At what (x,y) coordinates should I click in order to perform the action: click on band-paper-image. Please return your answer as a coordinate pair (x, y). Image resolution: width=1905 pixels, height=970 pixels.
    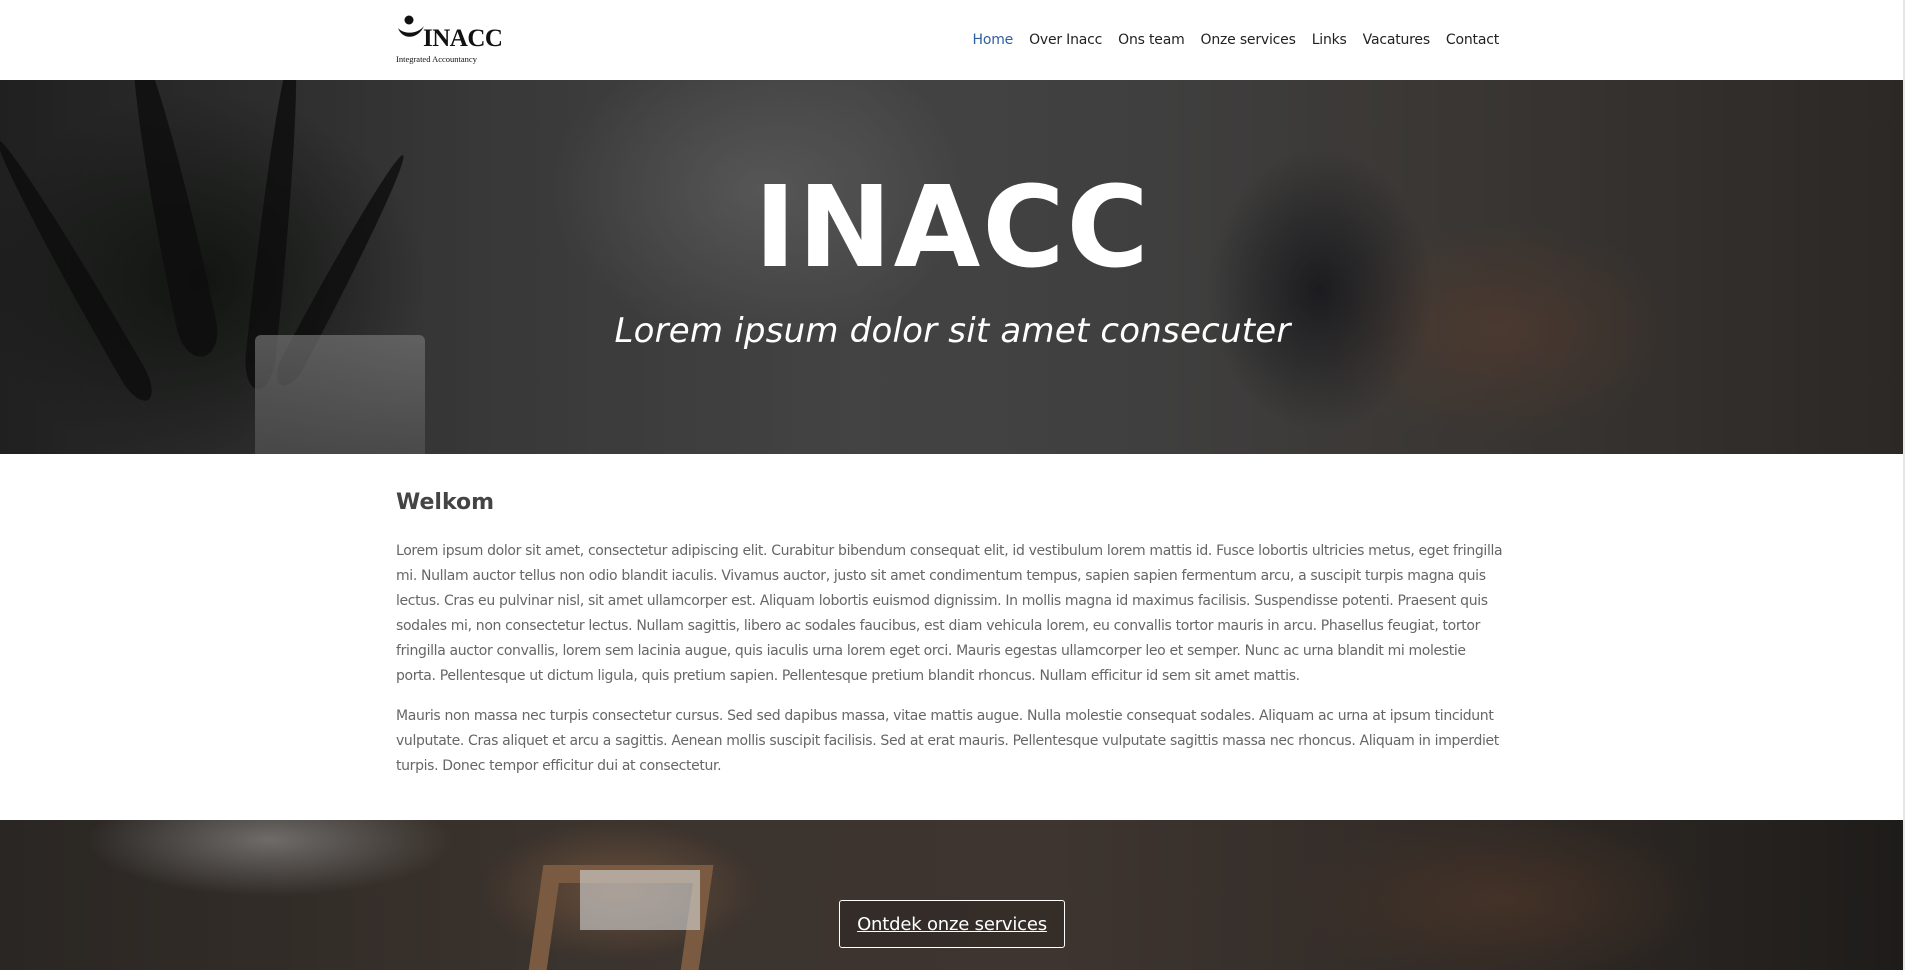
    Looking at the image, I should click on (640, 900).